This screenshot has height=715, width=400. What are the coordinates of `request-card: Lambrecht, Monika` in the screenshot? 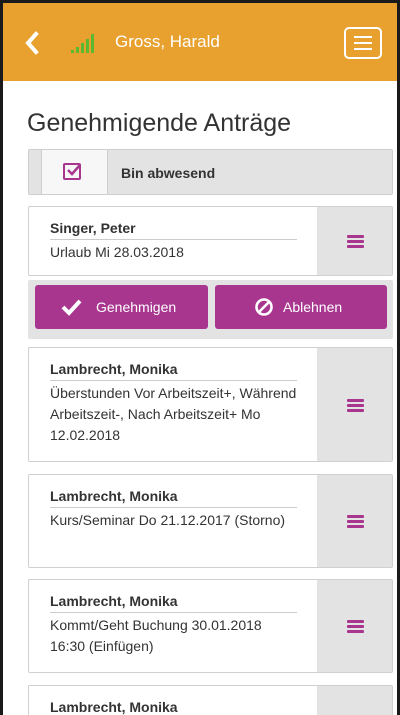 It's located at (210, 700).